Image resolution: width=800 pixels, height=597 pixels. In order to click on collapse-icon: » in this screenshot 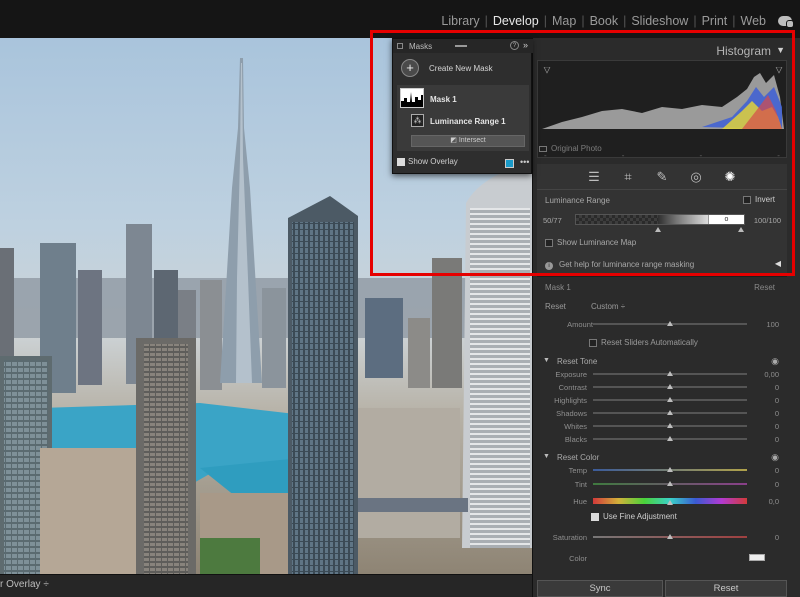, I will do `click(525, 45)`.